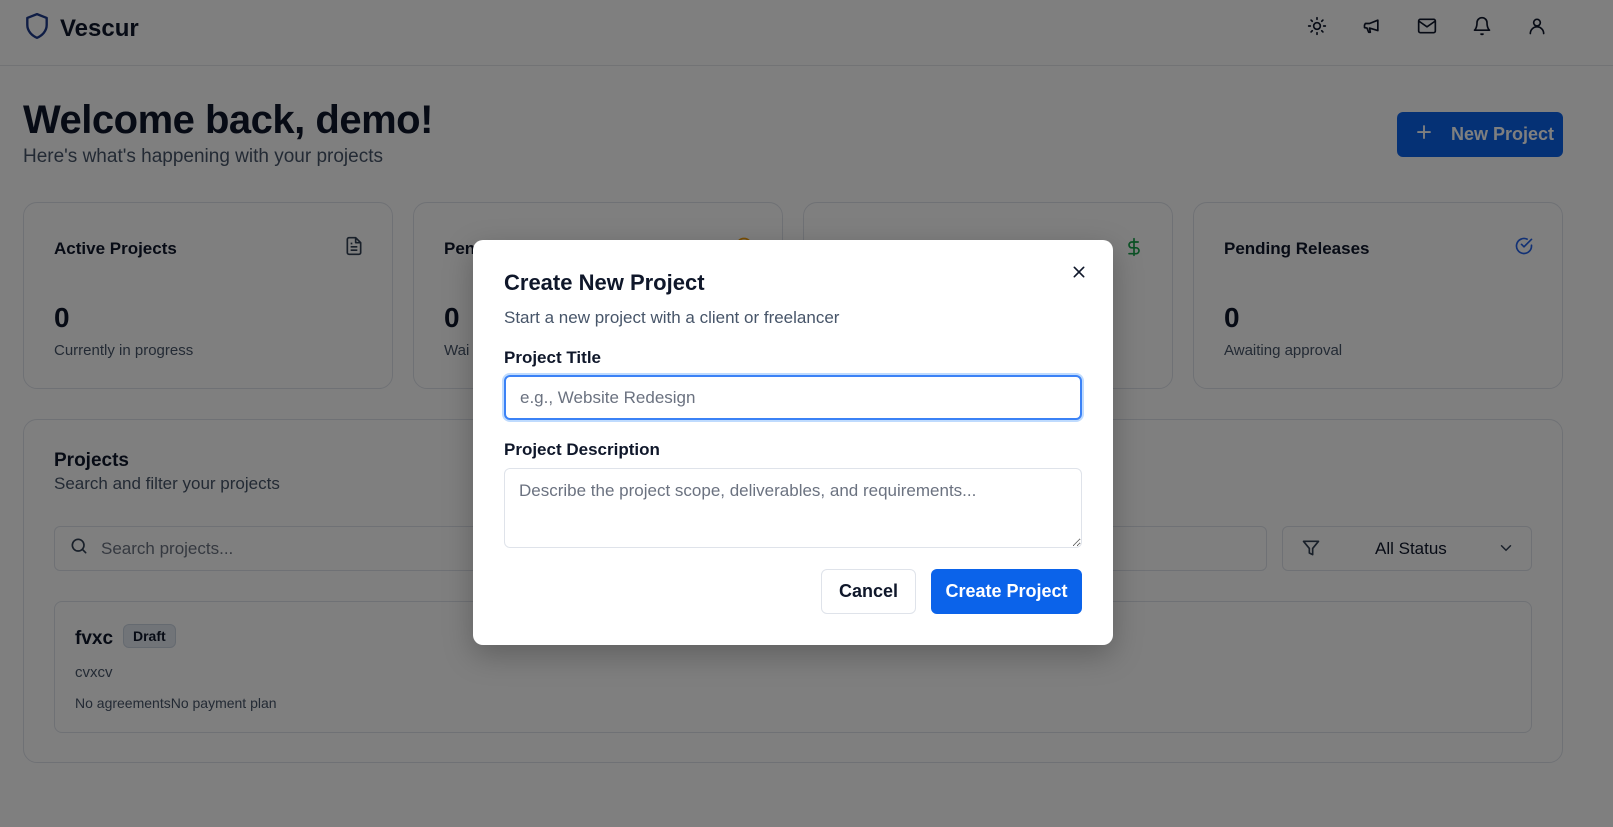  Describe the element at coordinates (868, 591) in the screenshot. I see `cancel-button: Cancel` at that location.